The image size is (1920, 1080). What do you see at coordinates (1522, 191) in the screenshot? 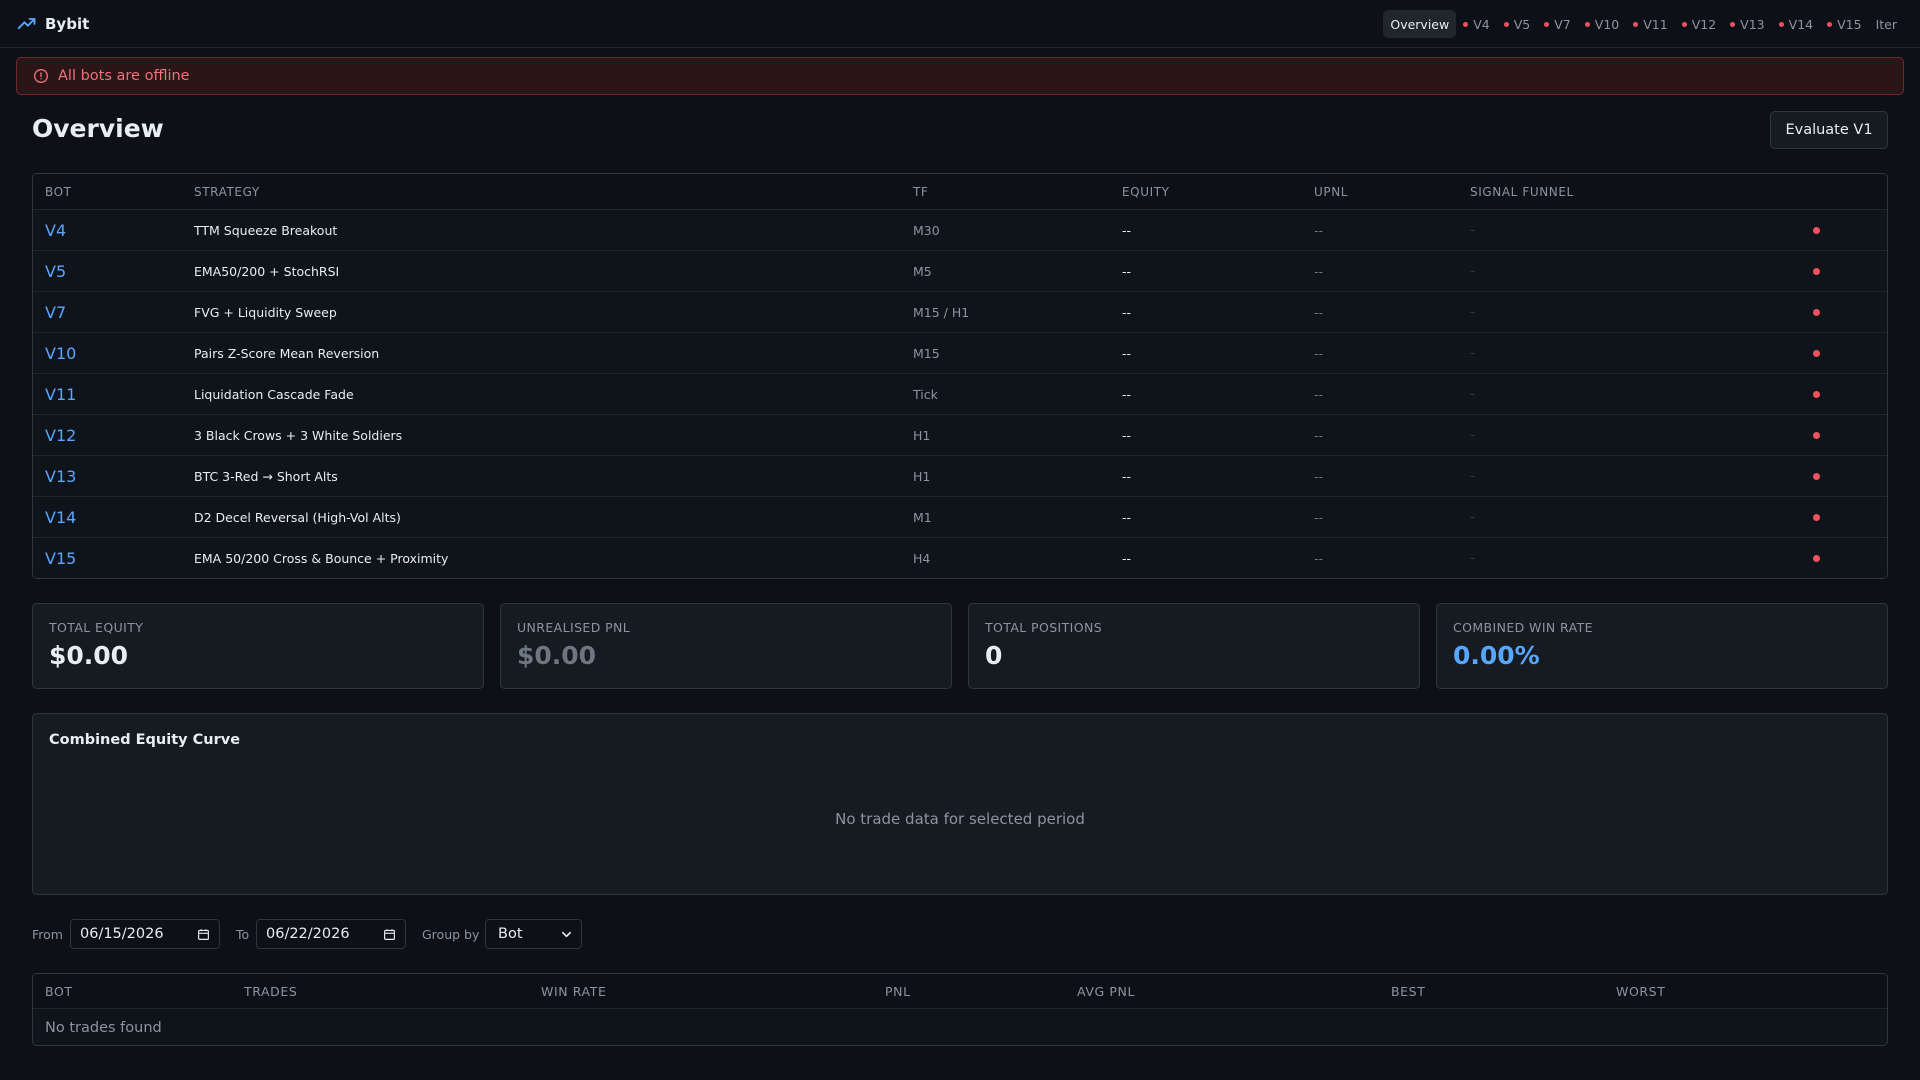
I see `header-signal-funnel: SIGNAL FUNNEL` at bounding box center [1522, 191].